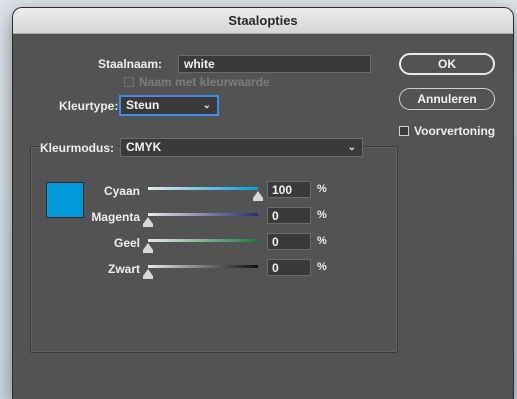 The width and height of the screenshot is (517, 399). I want to click on slider-label-magenta: Magenta, so click(115, 217).